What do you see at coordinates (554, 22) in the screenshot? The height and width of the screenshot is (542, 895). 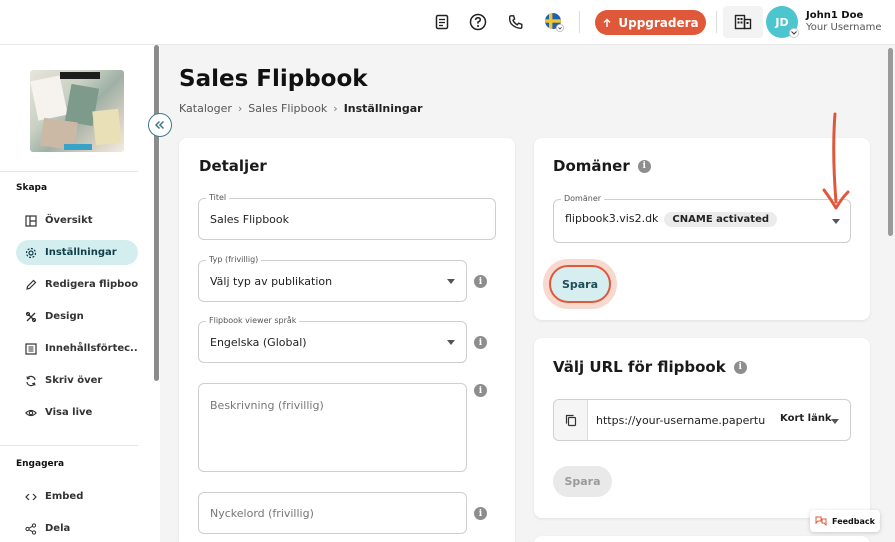 I see `sweden-flag-icon` at bounding box center [554, 22].